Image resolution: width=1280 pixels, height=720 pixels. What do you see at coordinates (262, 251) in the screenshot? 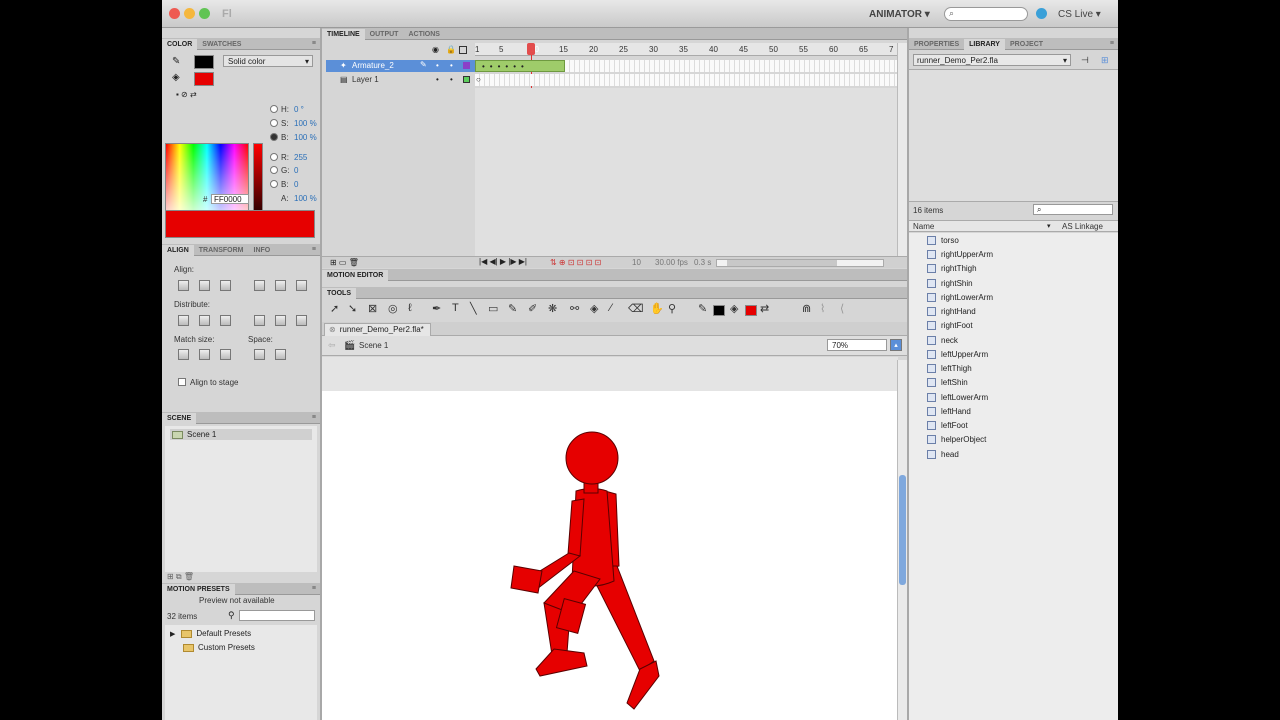
I see `tab-info: INFO` at bounding box center [262, 251].